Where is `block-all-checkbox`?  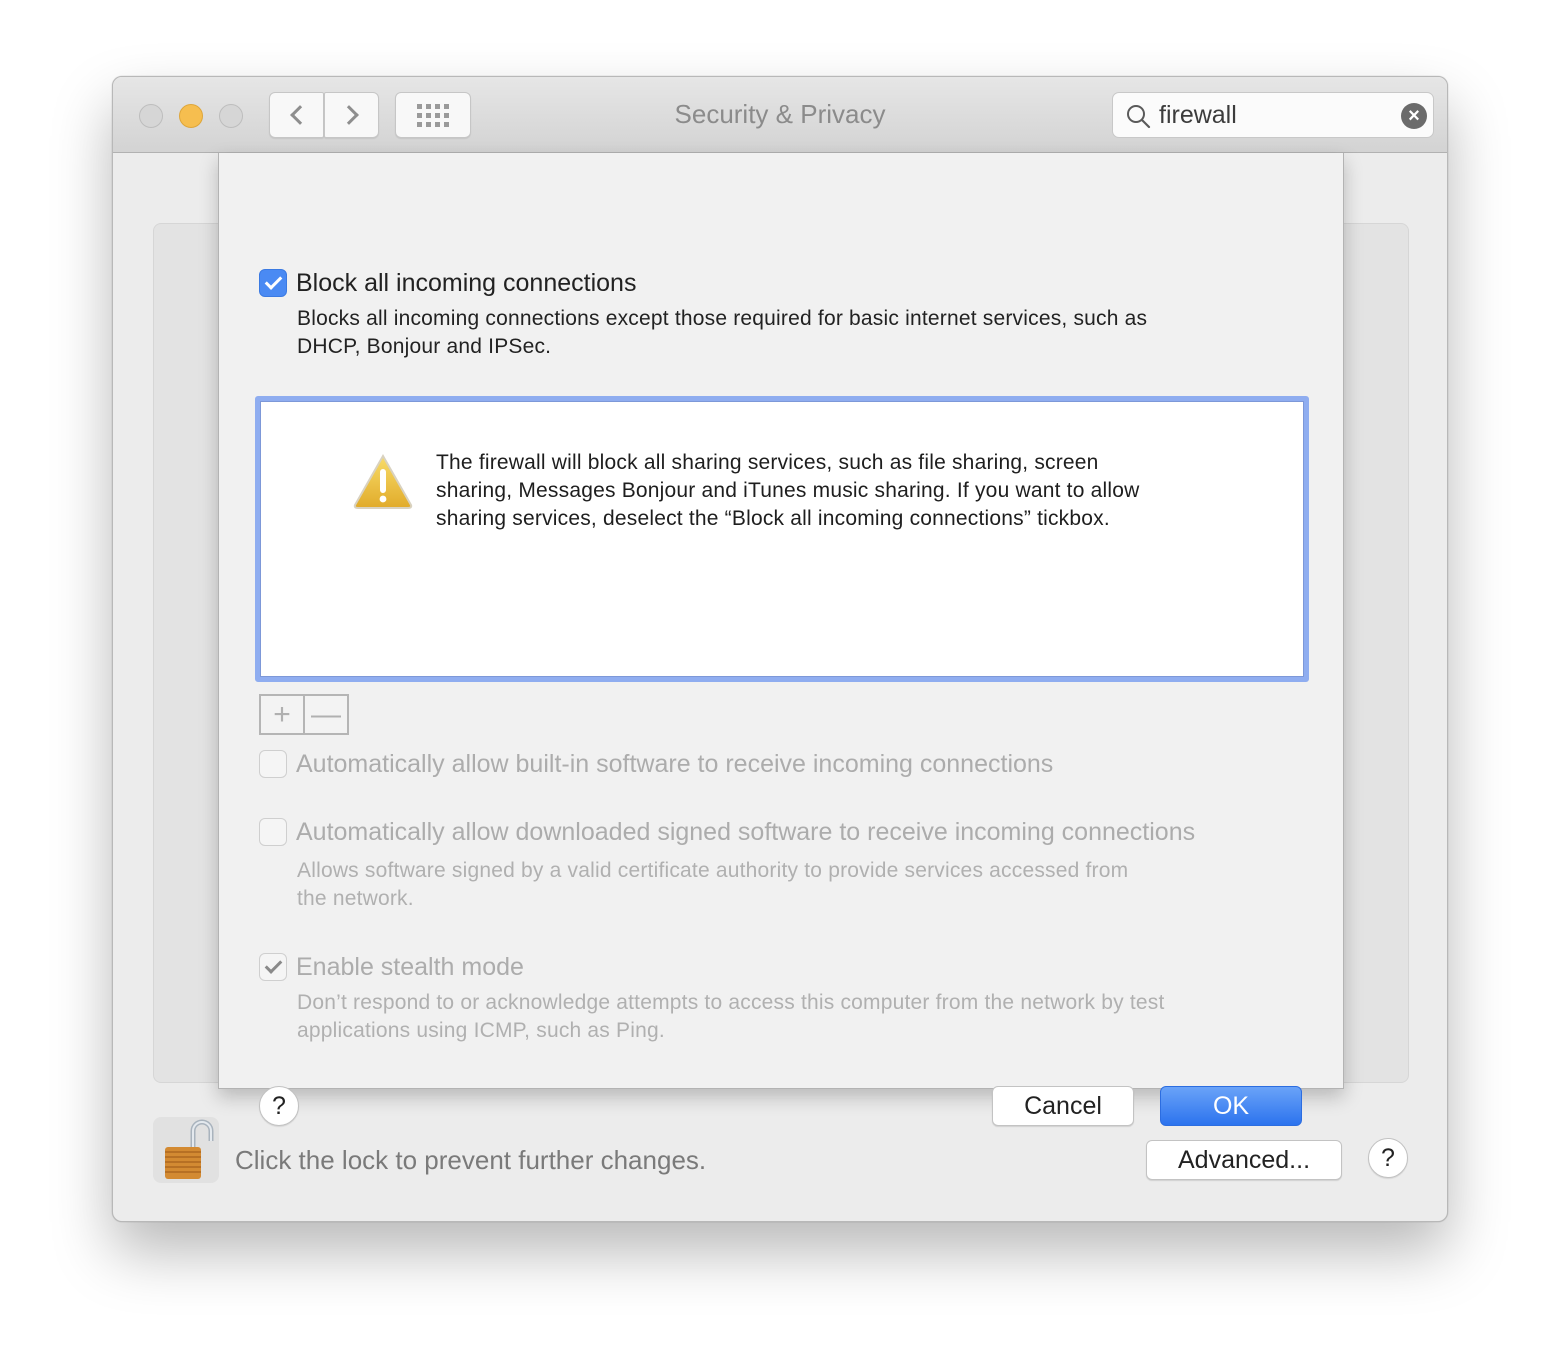
block-all-checkbox is located at coordinates (273, 283).